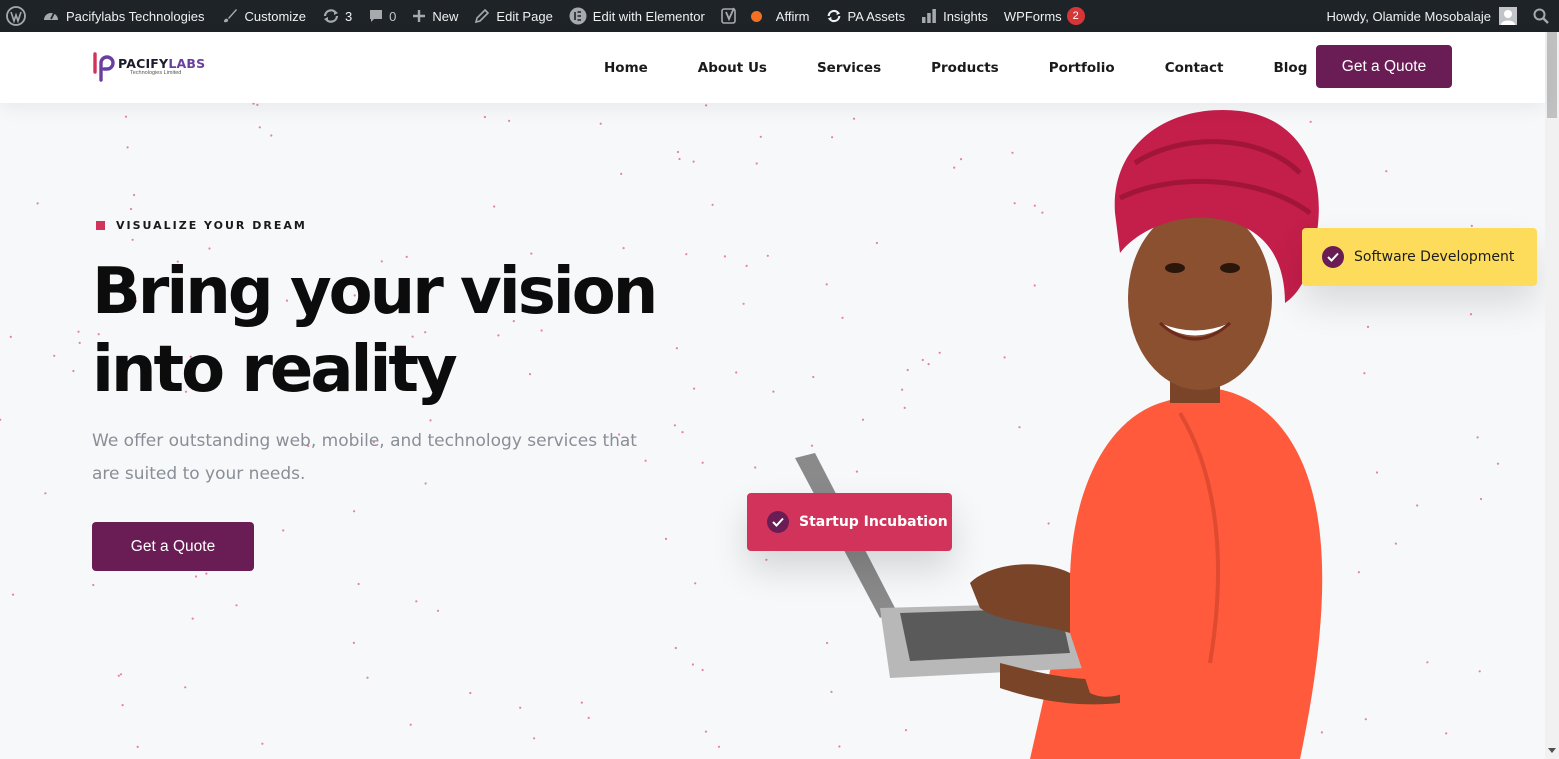 The width and height of the screenshot is (1559, 759). I want to click on bar-chart-icon, so click(929, 16).